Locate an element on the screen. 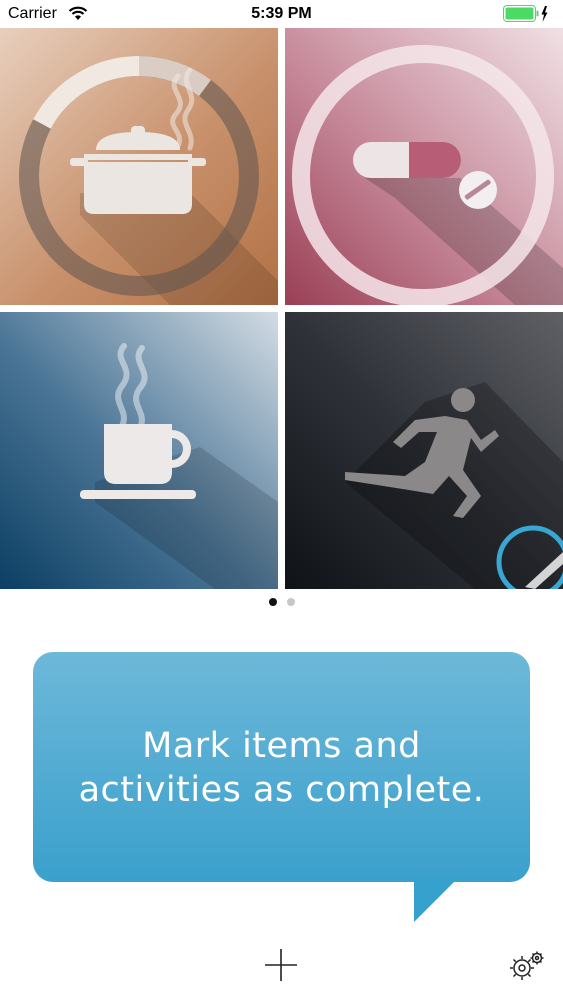 The height and width of the screenshot is (1000, 563). tooltip-message: Mark items and activities as complete. is located at coordinates (281, 768).